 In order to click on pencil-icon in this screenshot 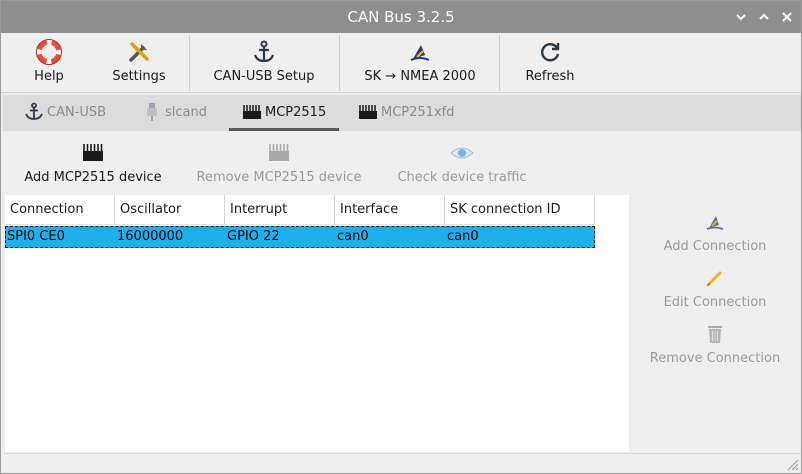, I will do `click(714, 279)`.